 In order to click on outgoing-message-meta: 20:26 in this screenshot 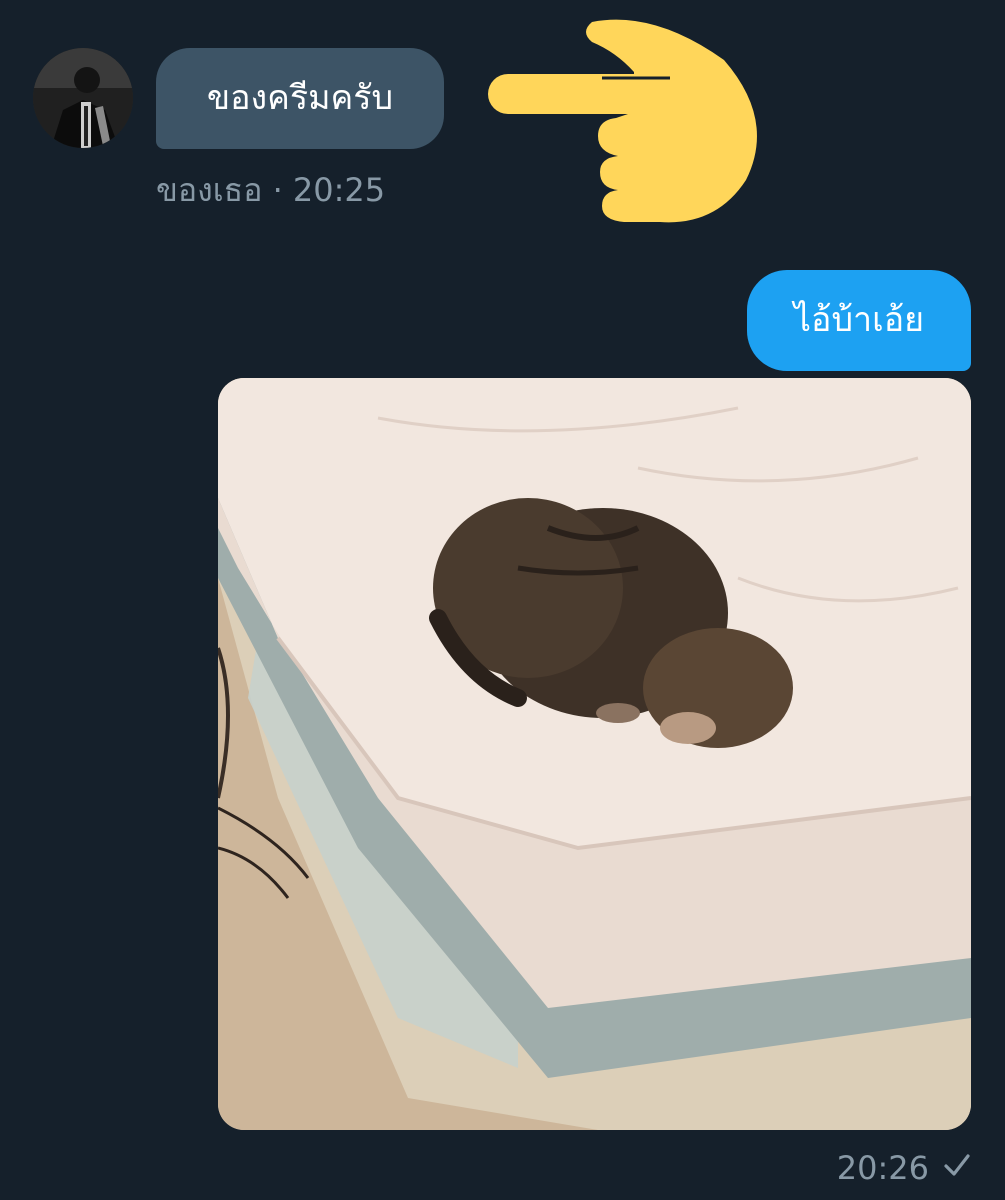, I will do `click(904, 1168)`.